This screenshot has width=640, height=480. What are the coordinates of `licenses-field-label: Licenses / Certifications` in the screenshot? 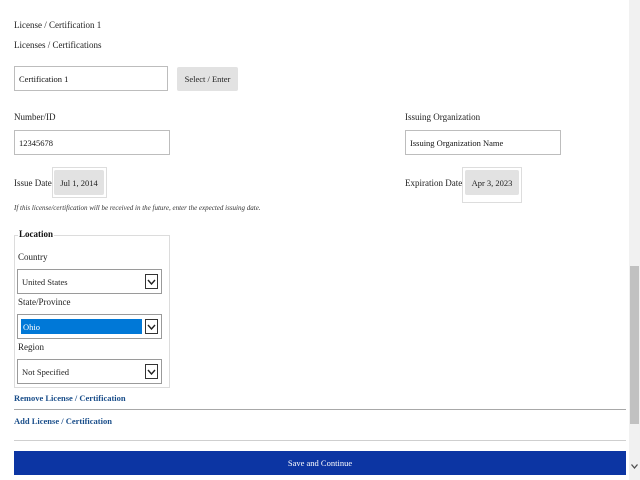 It's located at (58, 45).